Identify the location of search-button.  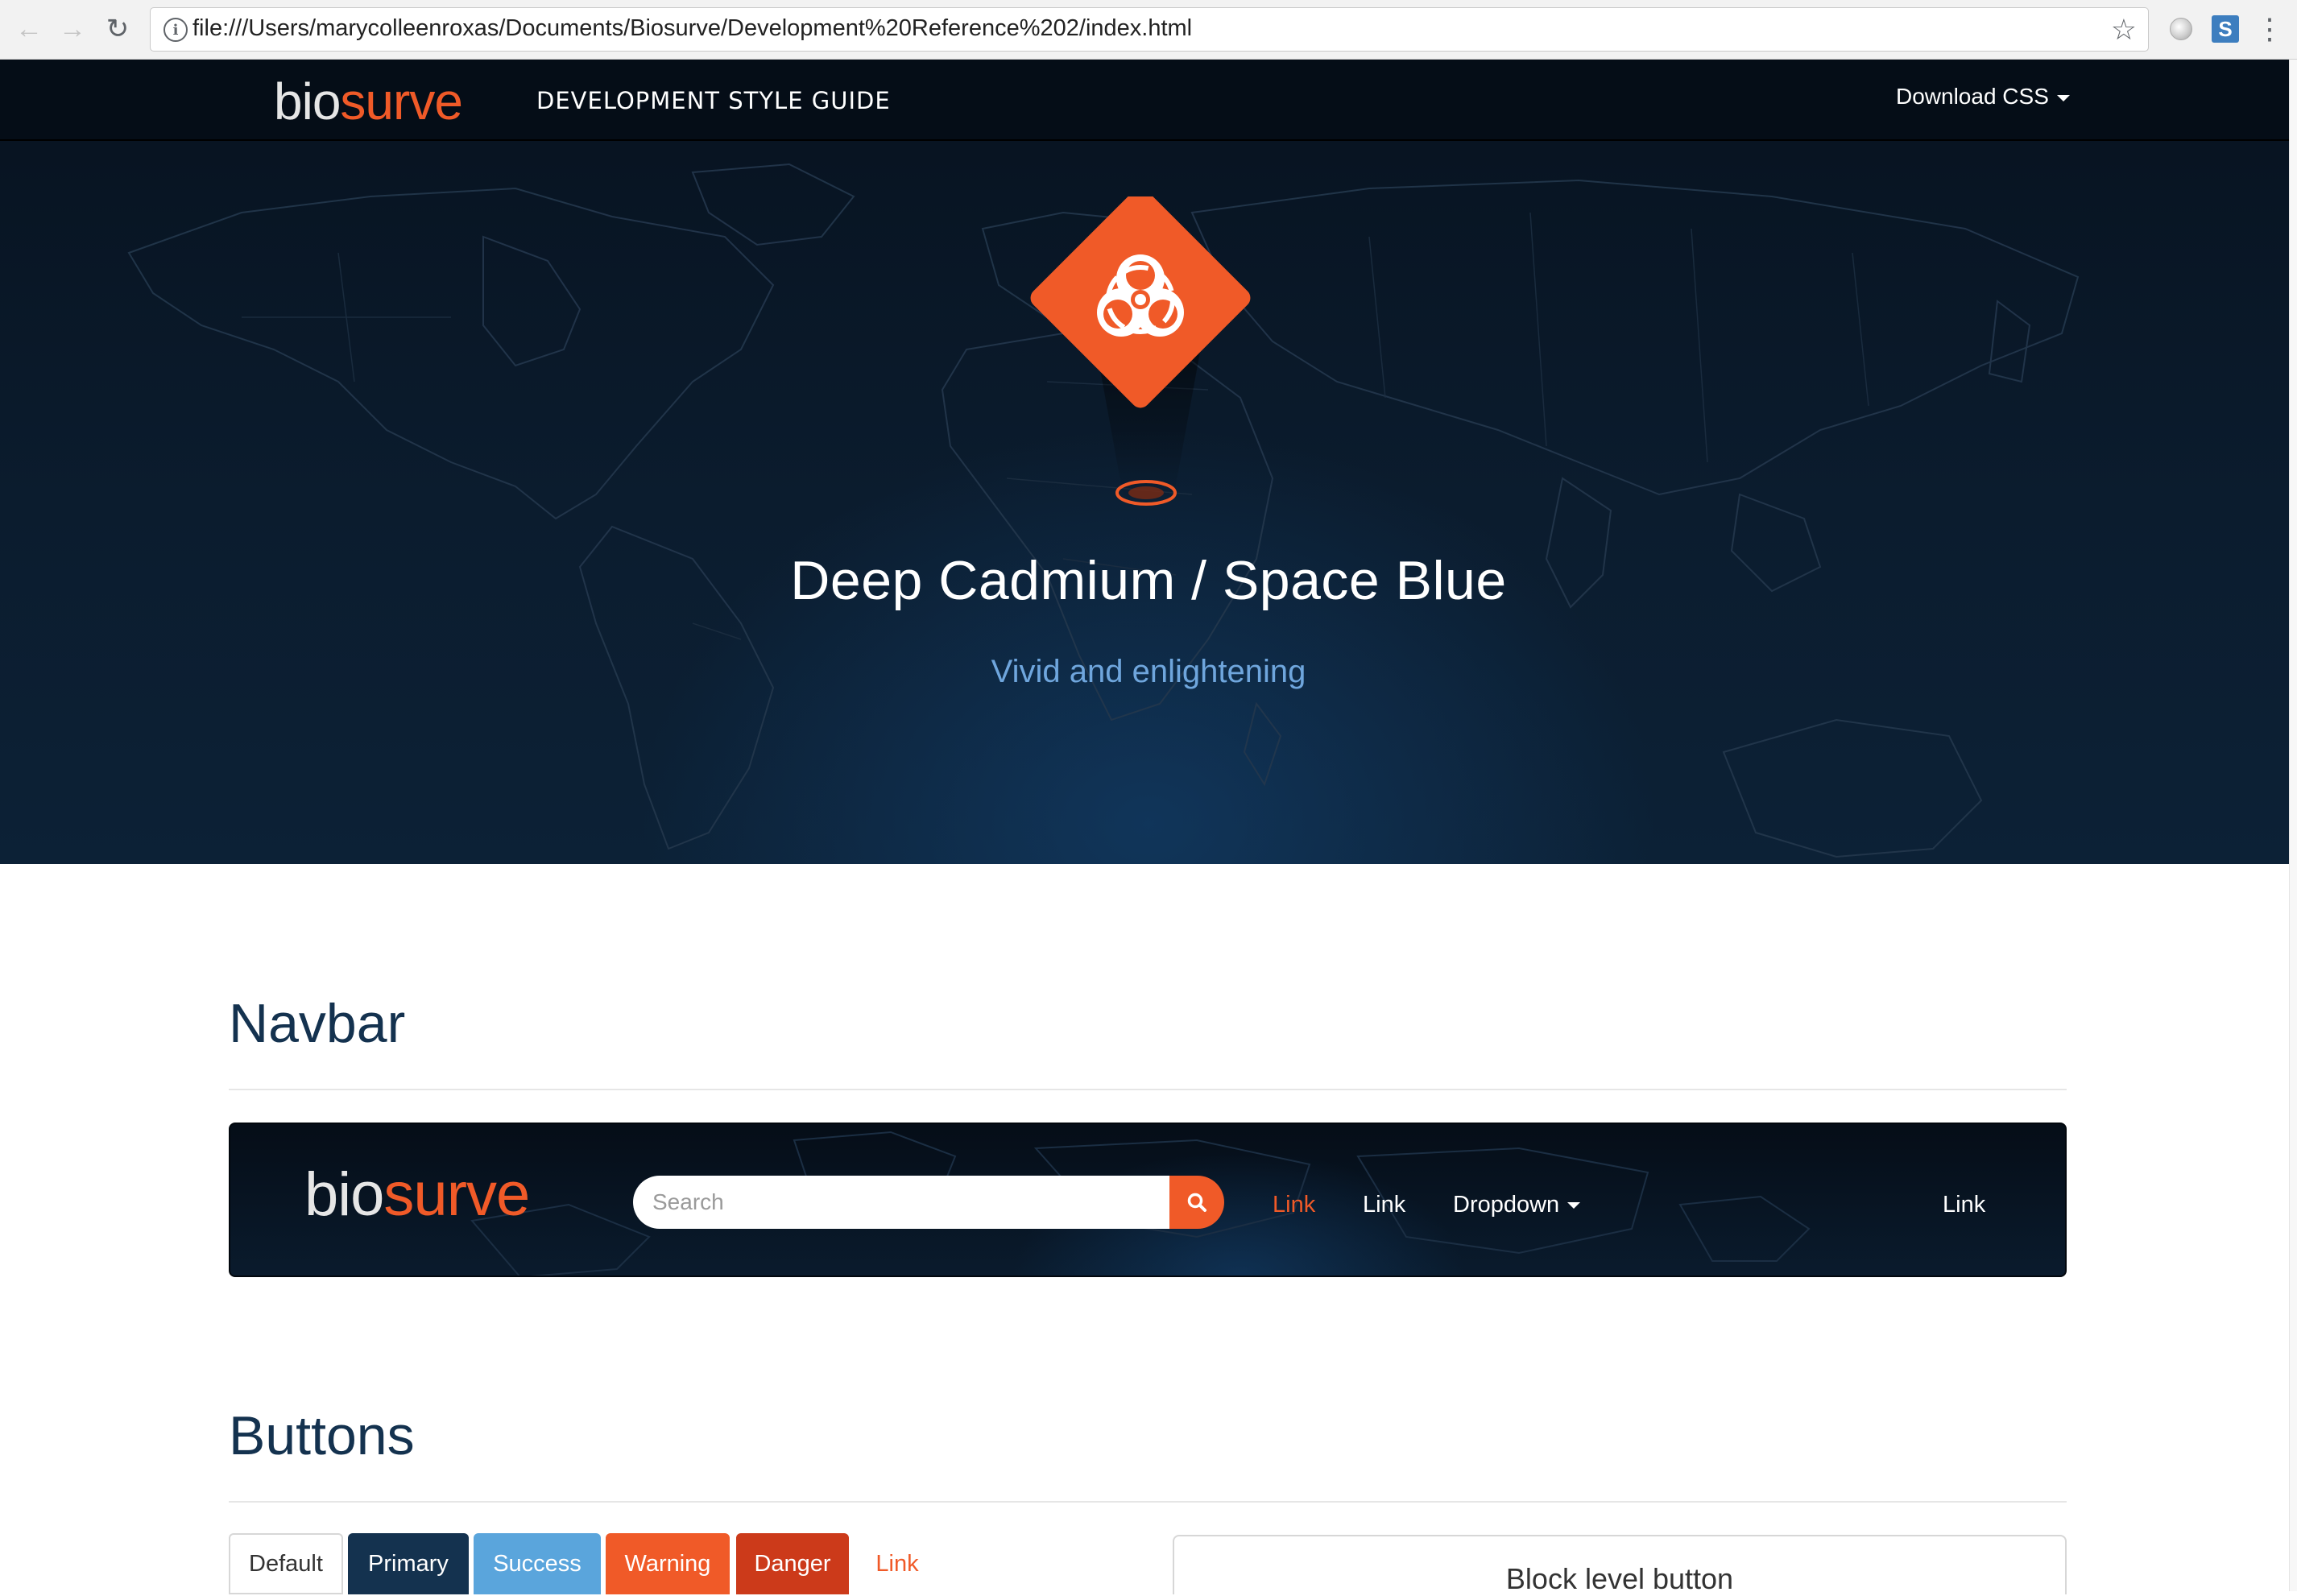
(1196, 1202).